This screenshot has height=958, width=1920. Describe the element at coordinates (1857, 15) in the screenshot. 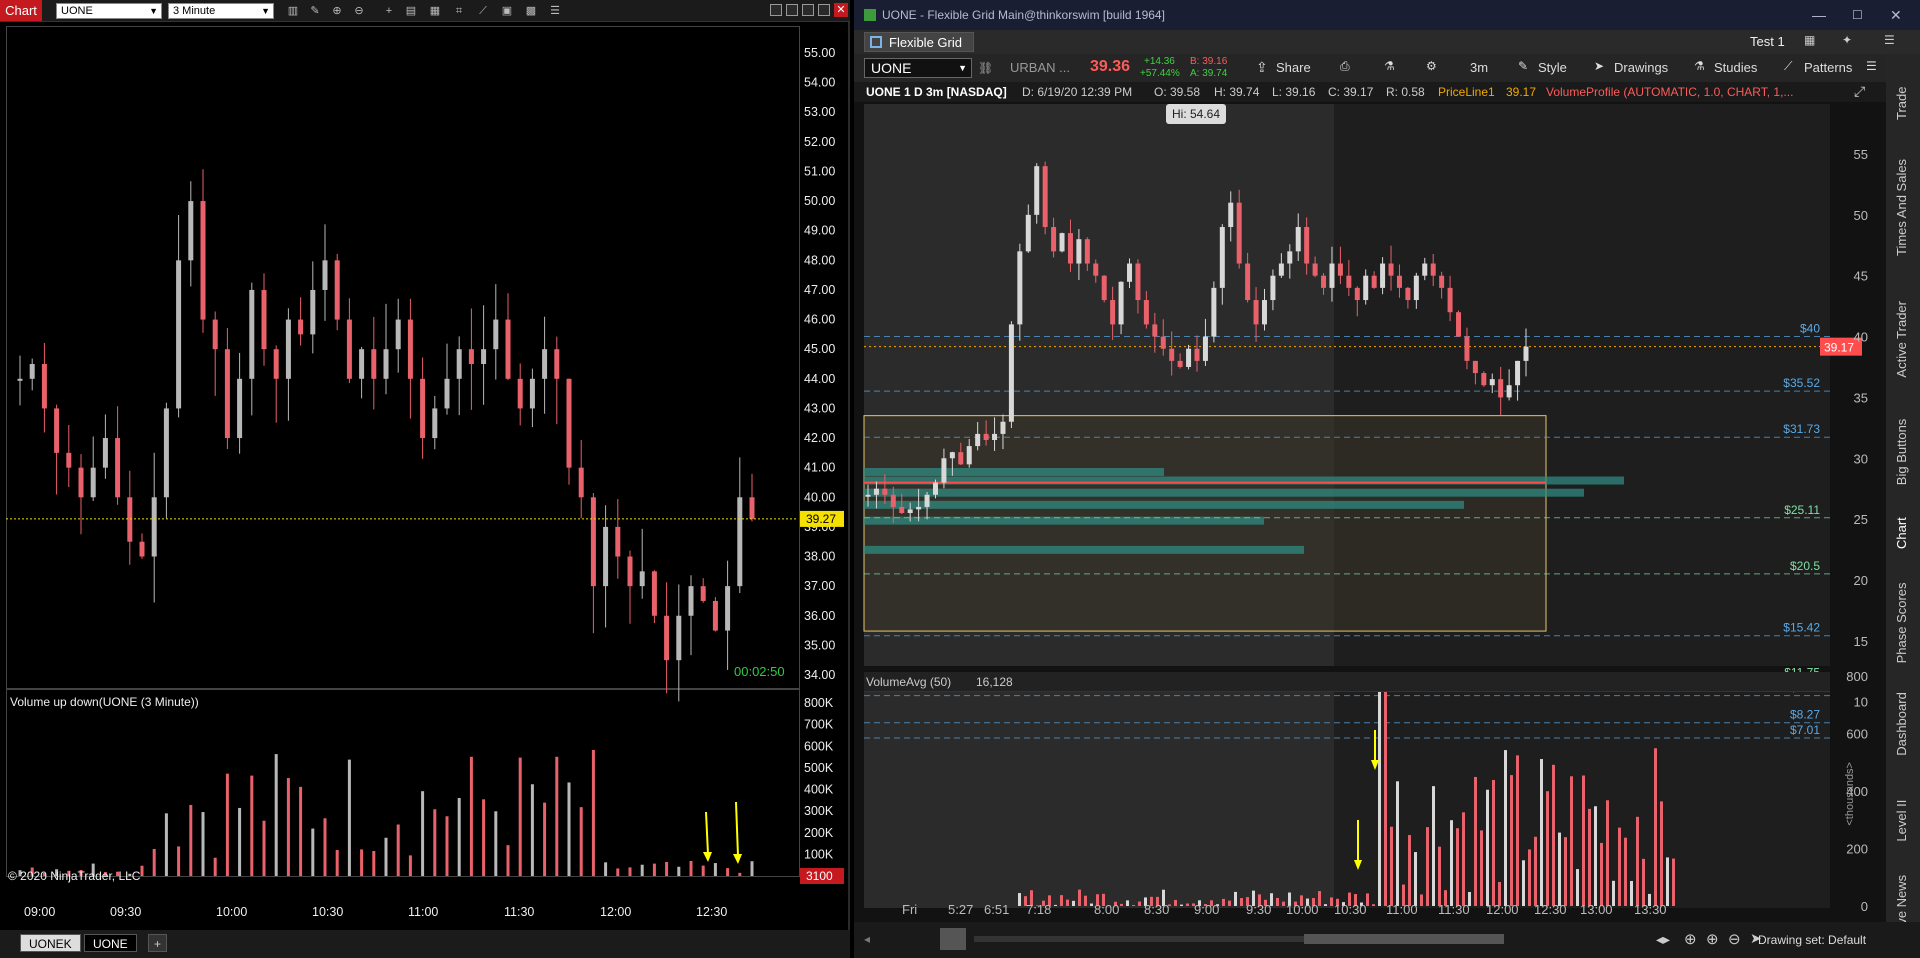

I see `maximize-icon: ☐` at that location.